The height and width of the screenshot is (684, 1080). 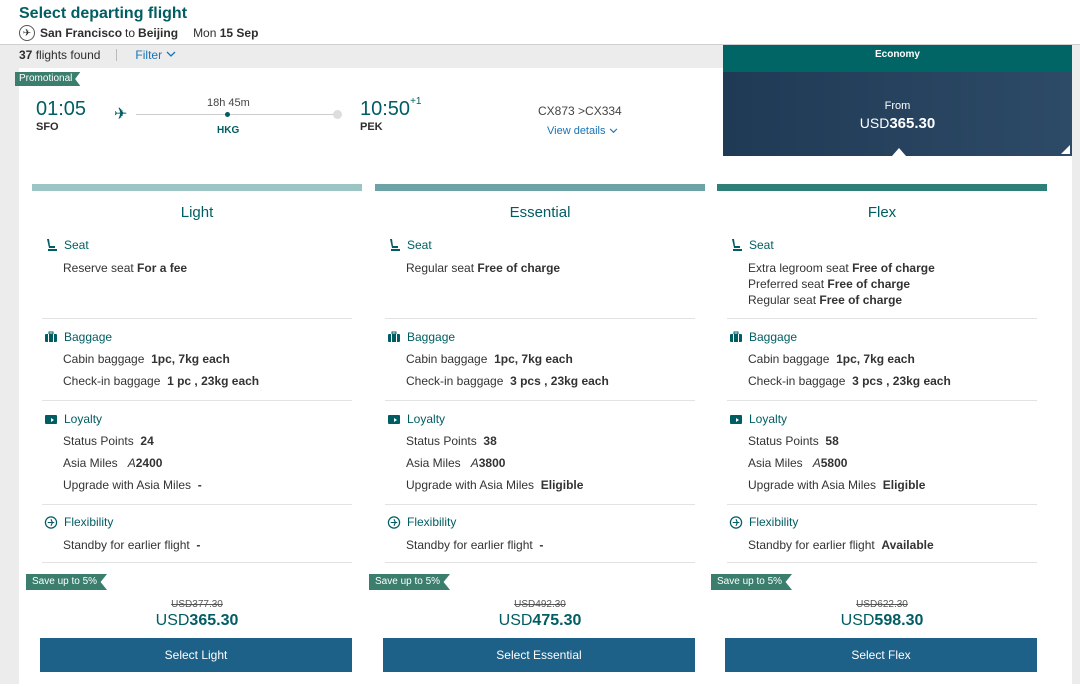 I want to click on corner-indicator-icon, so click(x=1065, y=149).